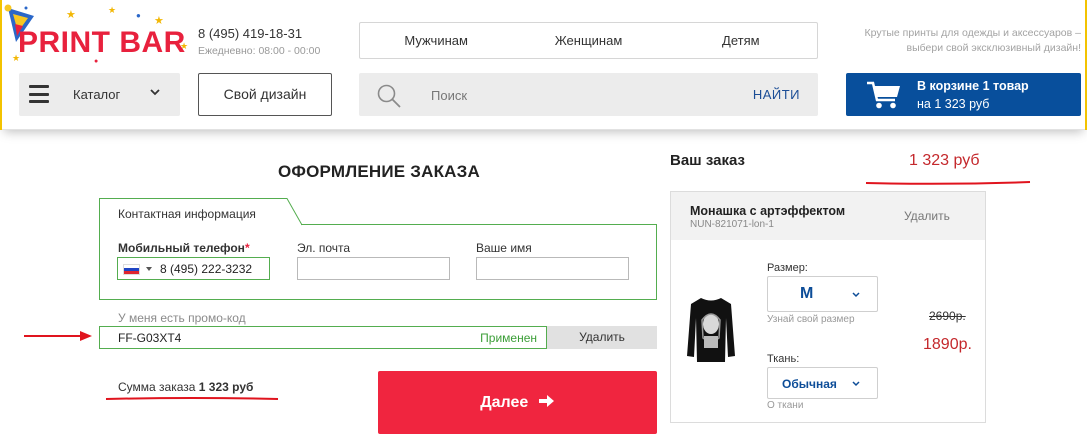 The width and height of the screenshot is (1087, 441). What do you see at coordinates (783, 359) in the screenshot?
I see `fabric-label: Ткань:` at bounding box center [783, 359].